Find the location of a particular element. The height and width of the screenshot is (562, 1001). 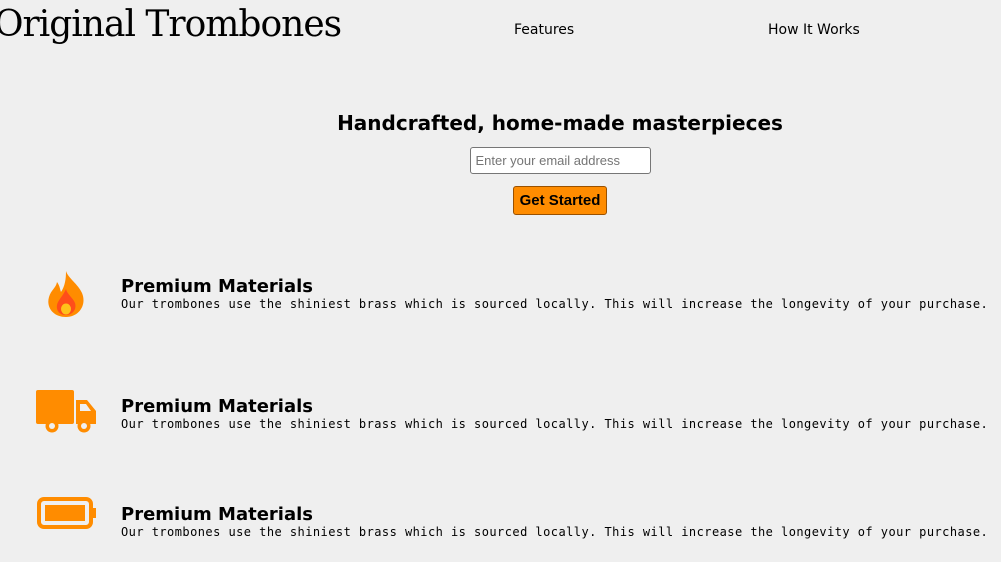

logo: Original Trombones is located at coordinates (171, 24).